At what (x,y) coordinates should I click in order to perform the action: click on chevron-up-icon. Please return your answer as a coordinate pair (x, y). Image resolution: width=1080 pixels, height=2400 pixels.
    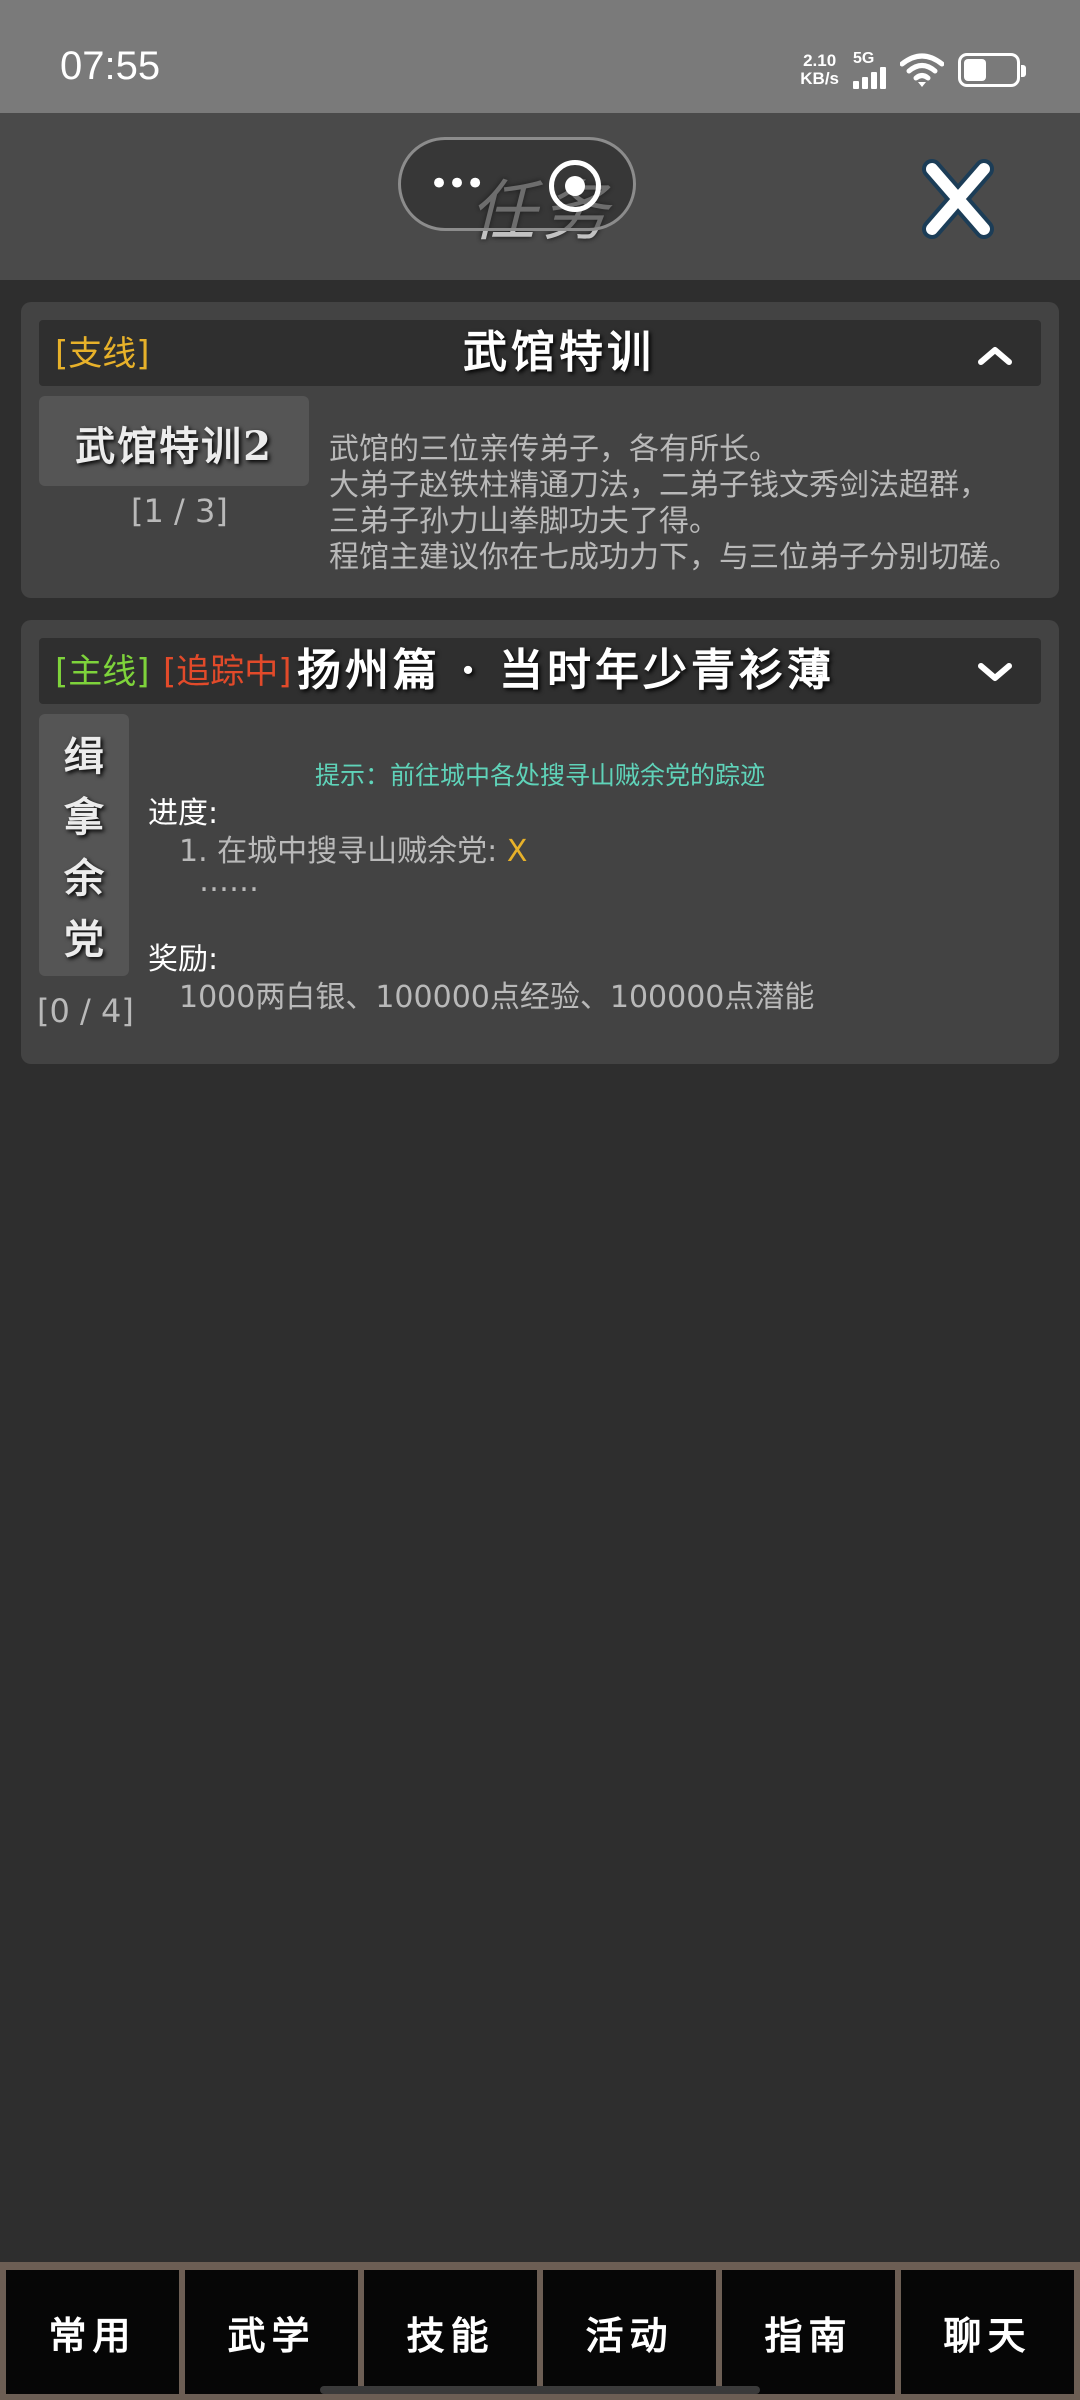
    Looking at the image, I should click on (995, 354).